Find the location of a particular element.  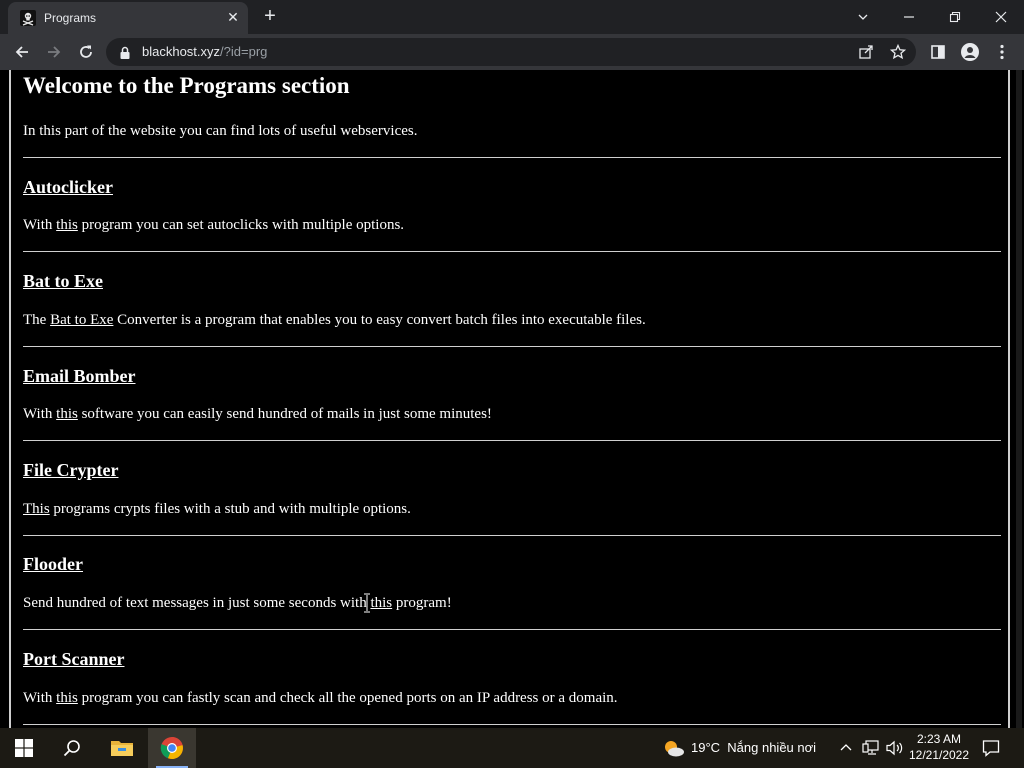

page-title: Welcome to the Programs section is located at coordinates (186, 85).